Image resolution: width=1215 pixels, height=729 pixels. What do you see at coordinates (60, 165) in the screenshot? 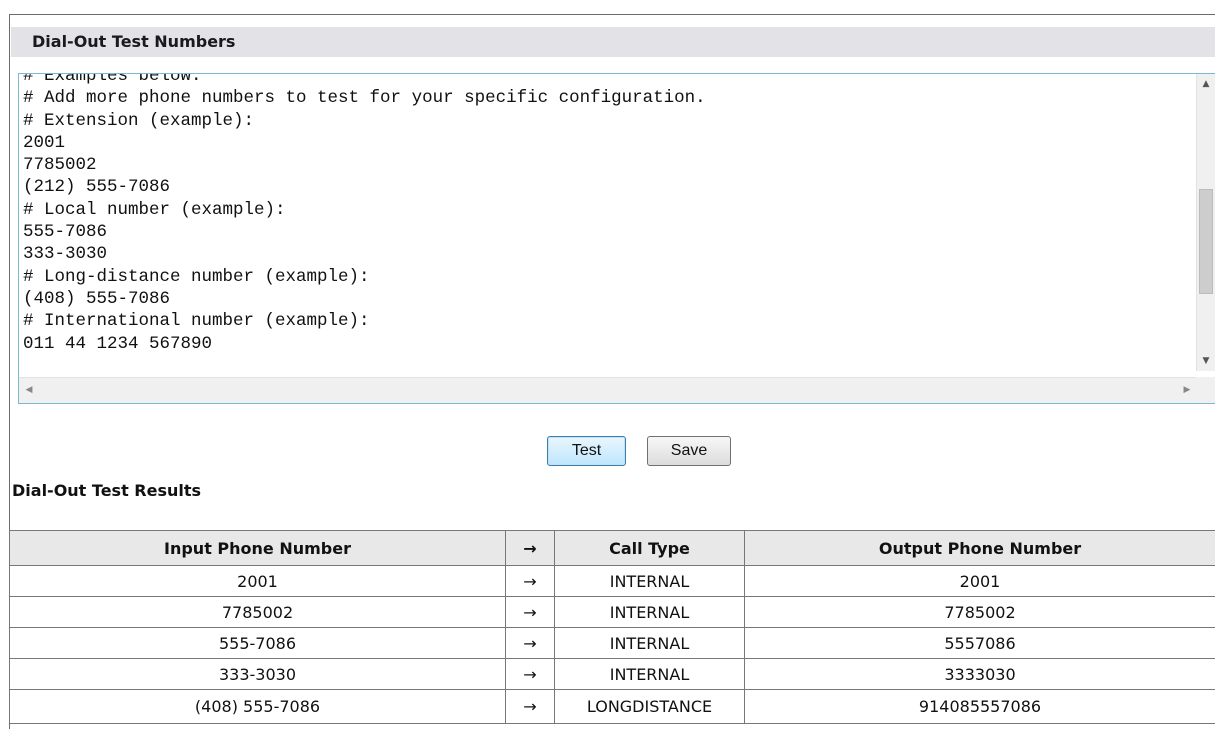
I see `textarea-line: 7785002` at bounding box center [60, 165].